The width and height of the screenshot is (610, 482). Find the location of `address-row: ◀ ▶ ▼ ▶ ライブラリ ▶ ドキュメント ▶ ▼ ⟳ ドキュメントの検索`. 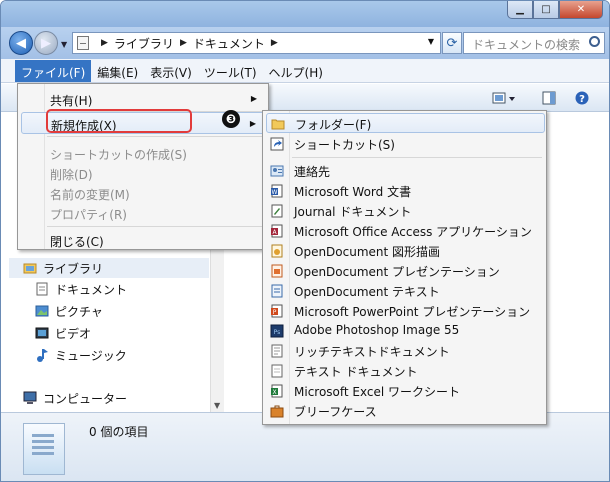

address-row: ◀ ▶ ▼ ▶ ライブラリ ▶ ドキュメント ▶ ▼ ⟳ ドキュメントの検索 is located at coordinates (305, 43).